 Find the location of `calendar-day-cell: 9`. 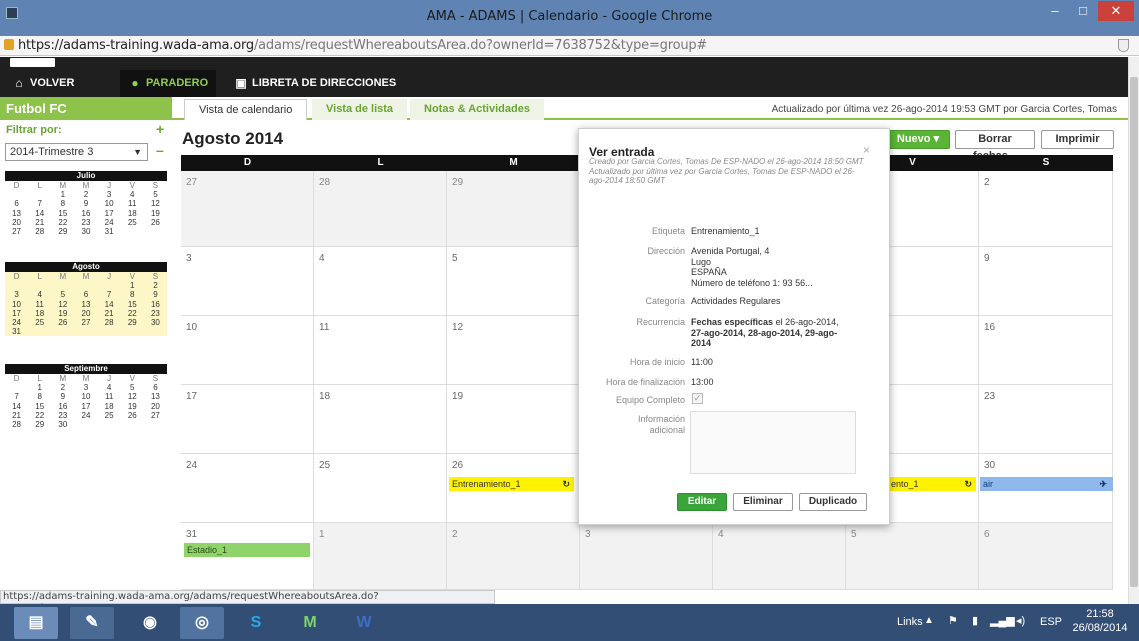

calendar-day-cell: 9 is located at coordinates (1046, 281).